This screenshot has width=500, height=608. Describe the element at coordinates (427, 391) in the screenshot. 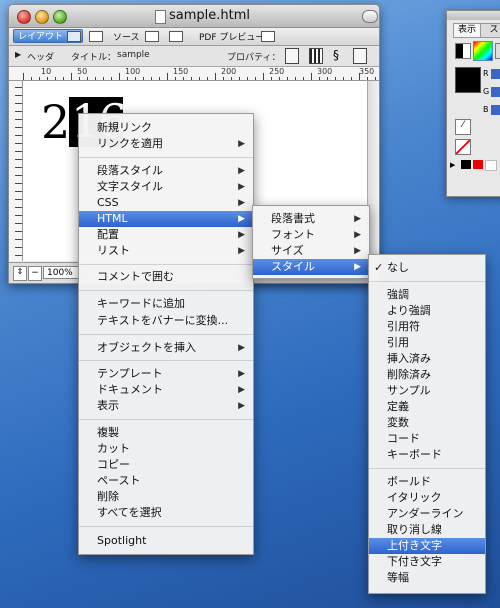

I see `style-submenu-item: サンプル` at that location.